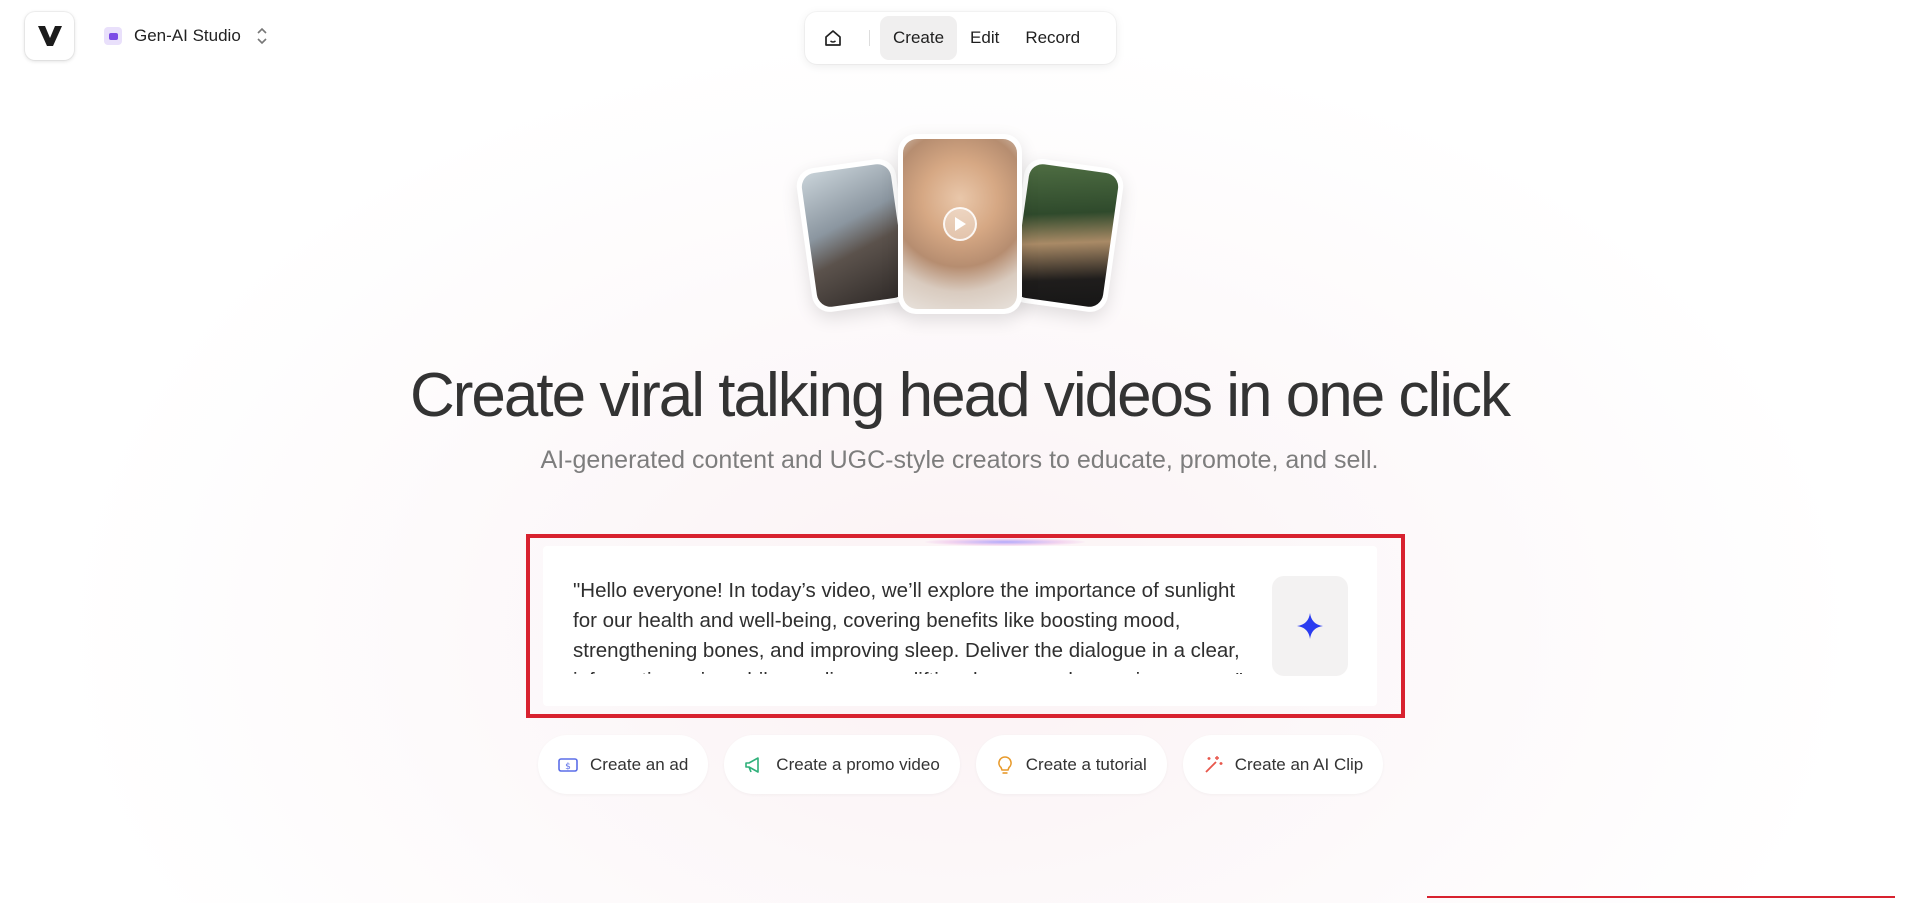 Image resolution: width=1919 pixels, height=903 pixels. I want to click on magic-wand-icon, so click(1214, 764).